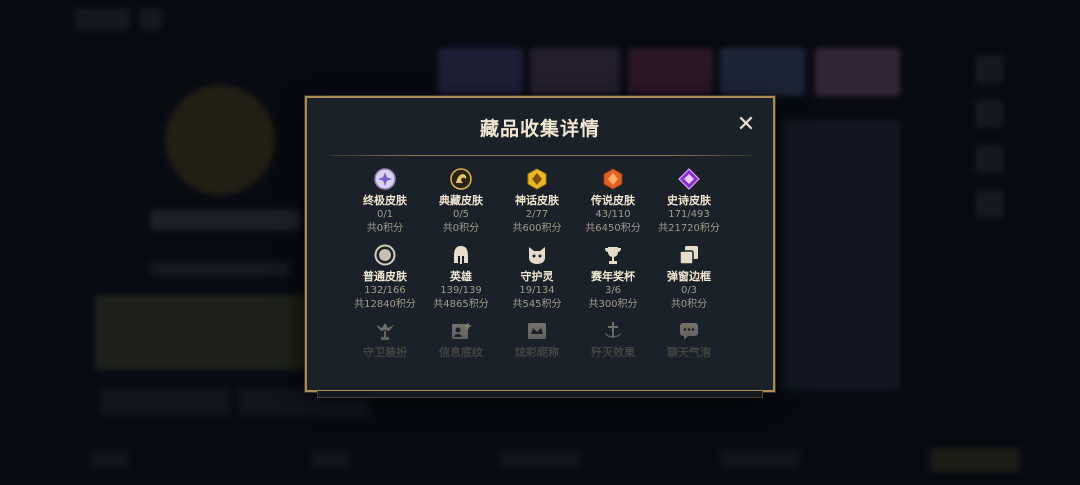 This screenshot has height=485, width=1080. What do you see at coordinates (537, 179) in the screenshot?
I see `mythic-skin-icon` at bounding box center [537, 179].